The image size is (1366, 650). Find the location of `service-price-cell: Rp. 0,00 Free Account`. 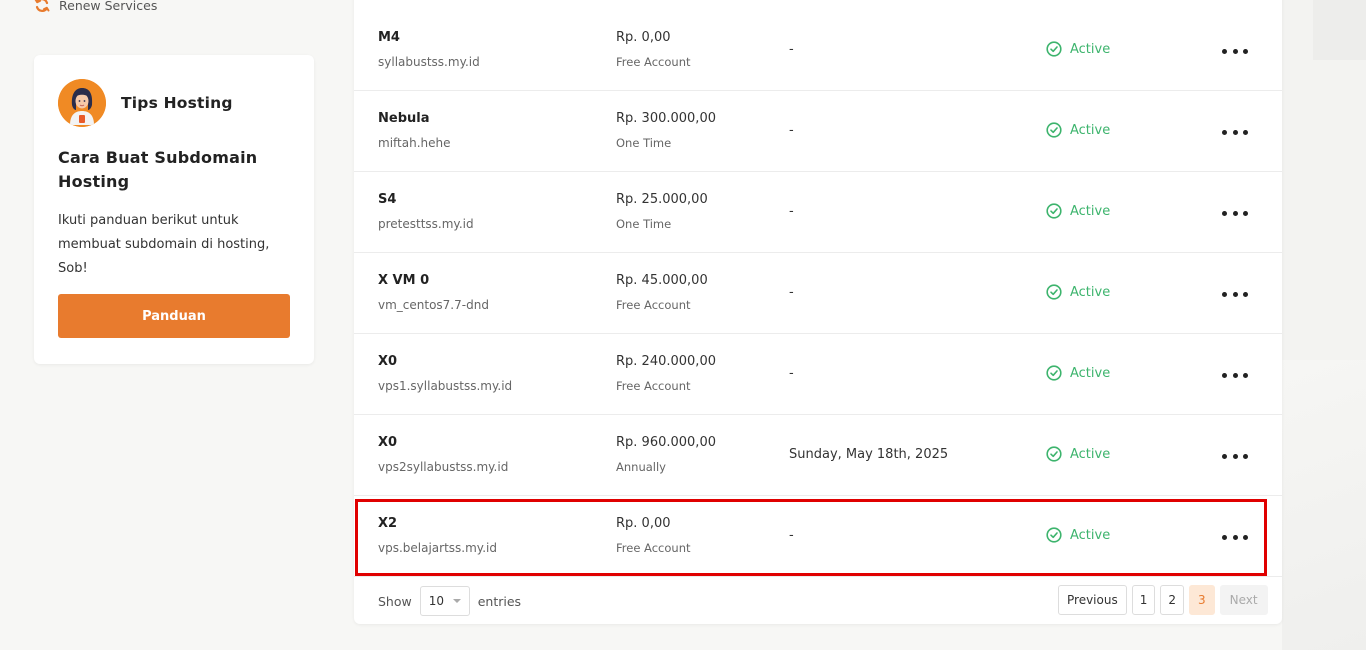

service-price-cell: Rp. 0,00 Free Account is located at coordinates (653, 49).